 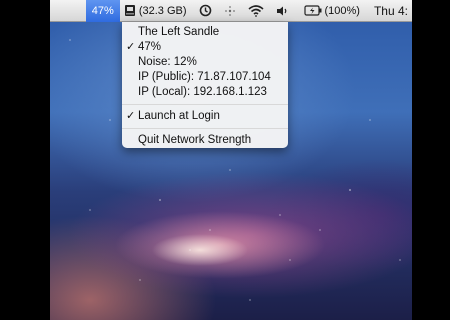 I want to click on battery-icon, so click(x=312, y=10).